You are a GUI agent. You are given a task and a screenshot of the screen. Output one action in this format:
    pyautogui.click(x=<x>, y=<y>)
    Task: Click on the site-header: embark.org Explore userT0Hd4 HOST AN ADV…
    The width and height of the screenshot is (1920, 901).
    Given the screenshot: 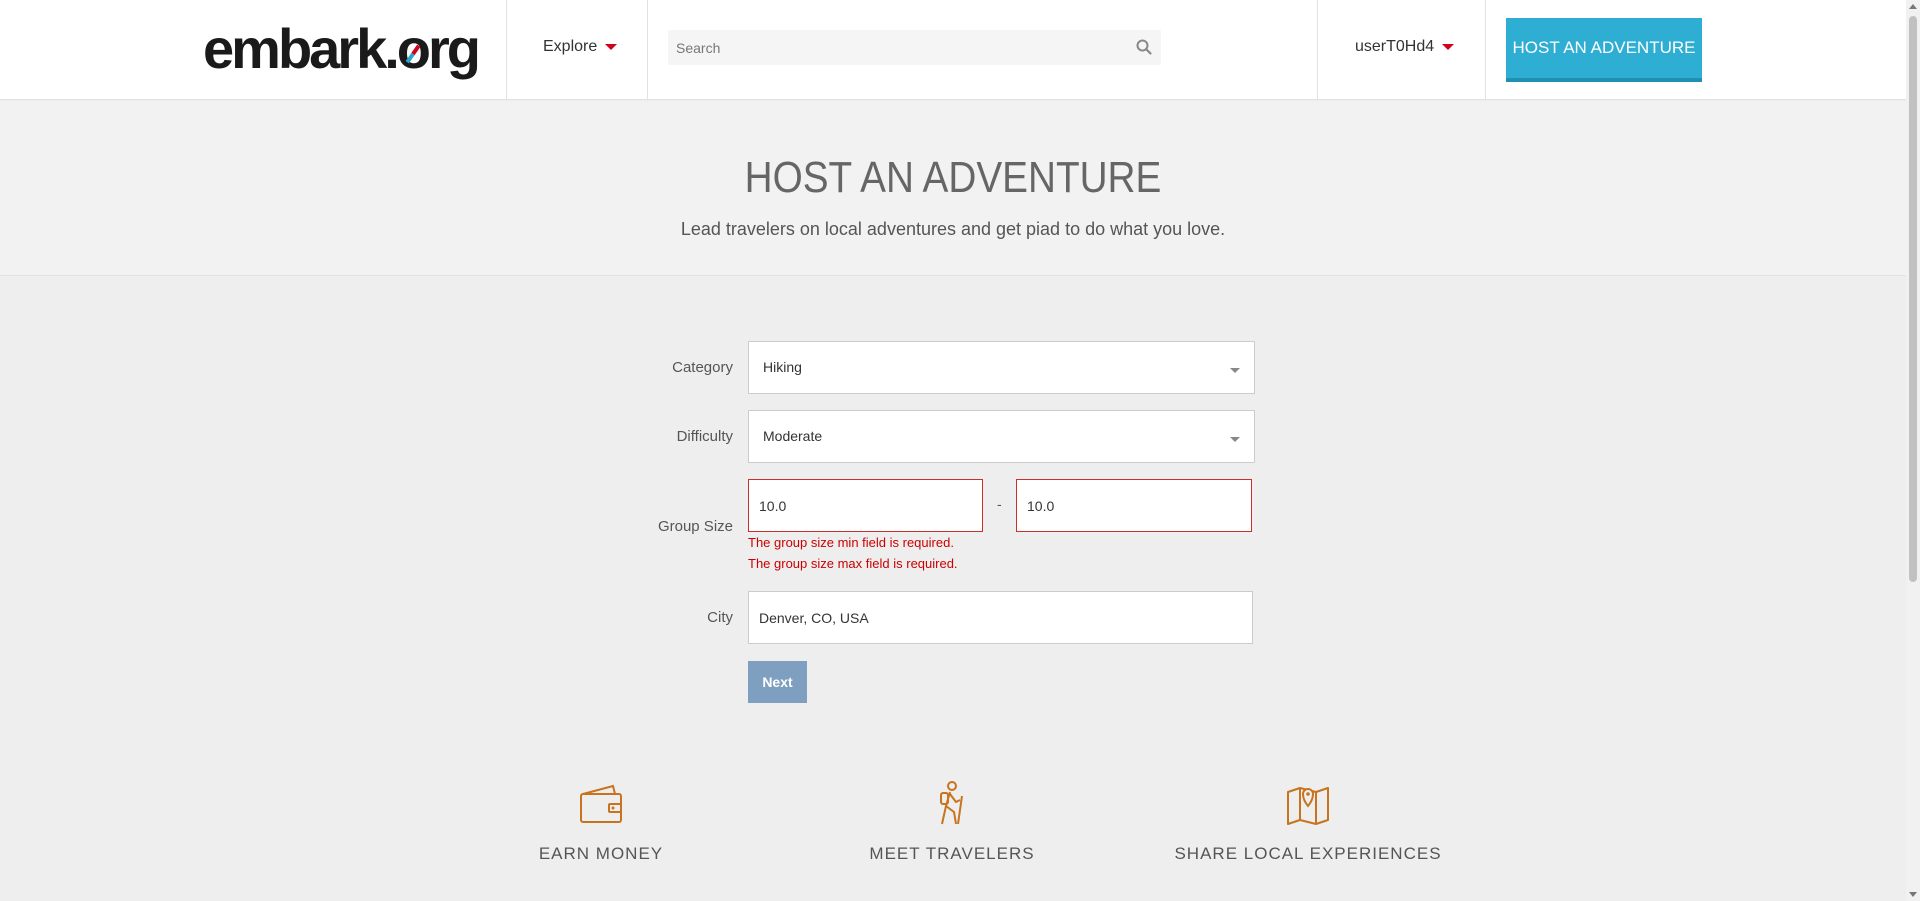 What is the action you would take?
    pyautogui.click(x=953, y=50)
    